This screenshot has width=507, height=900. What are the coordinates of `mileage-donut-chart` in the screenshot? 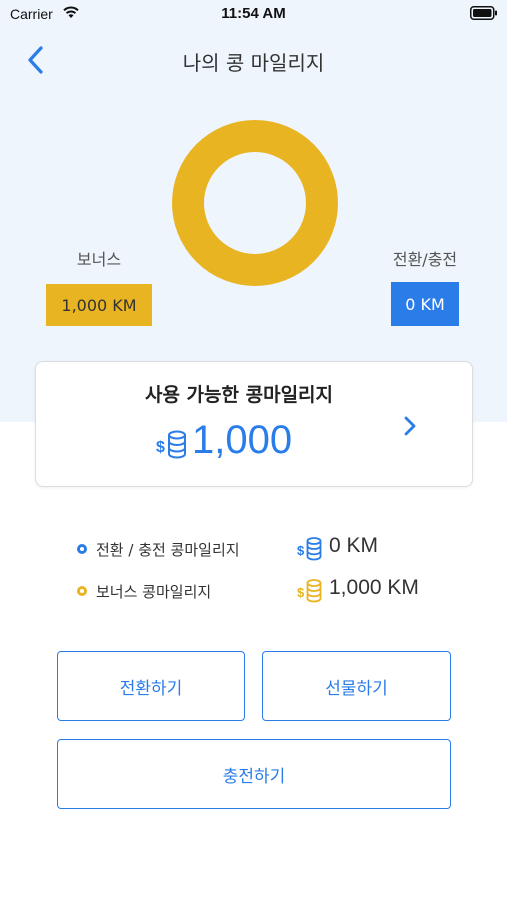 It's located at (255, 203).